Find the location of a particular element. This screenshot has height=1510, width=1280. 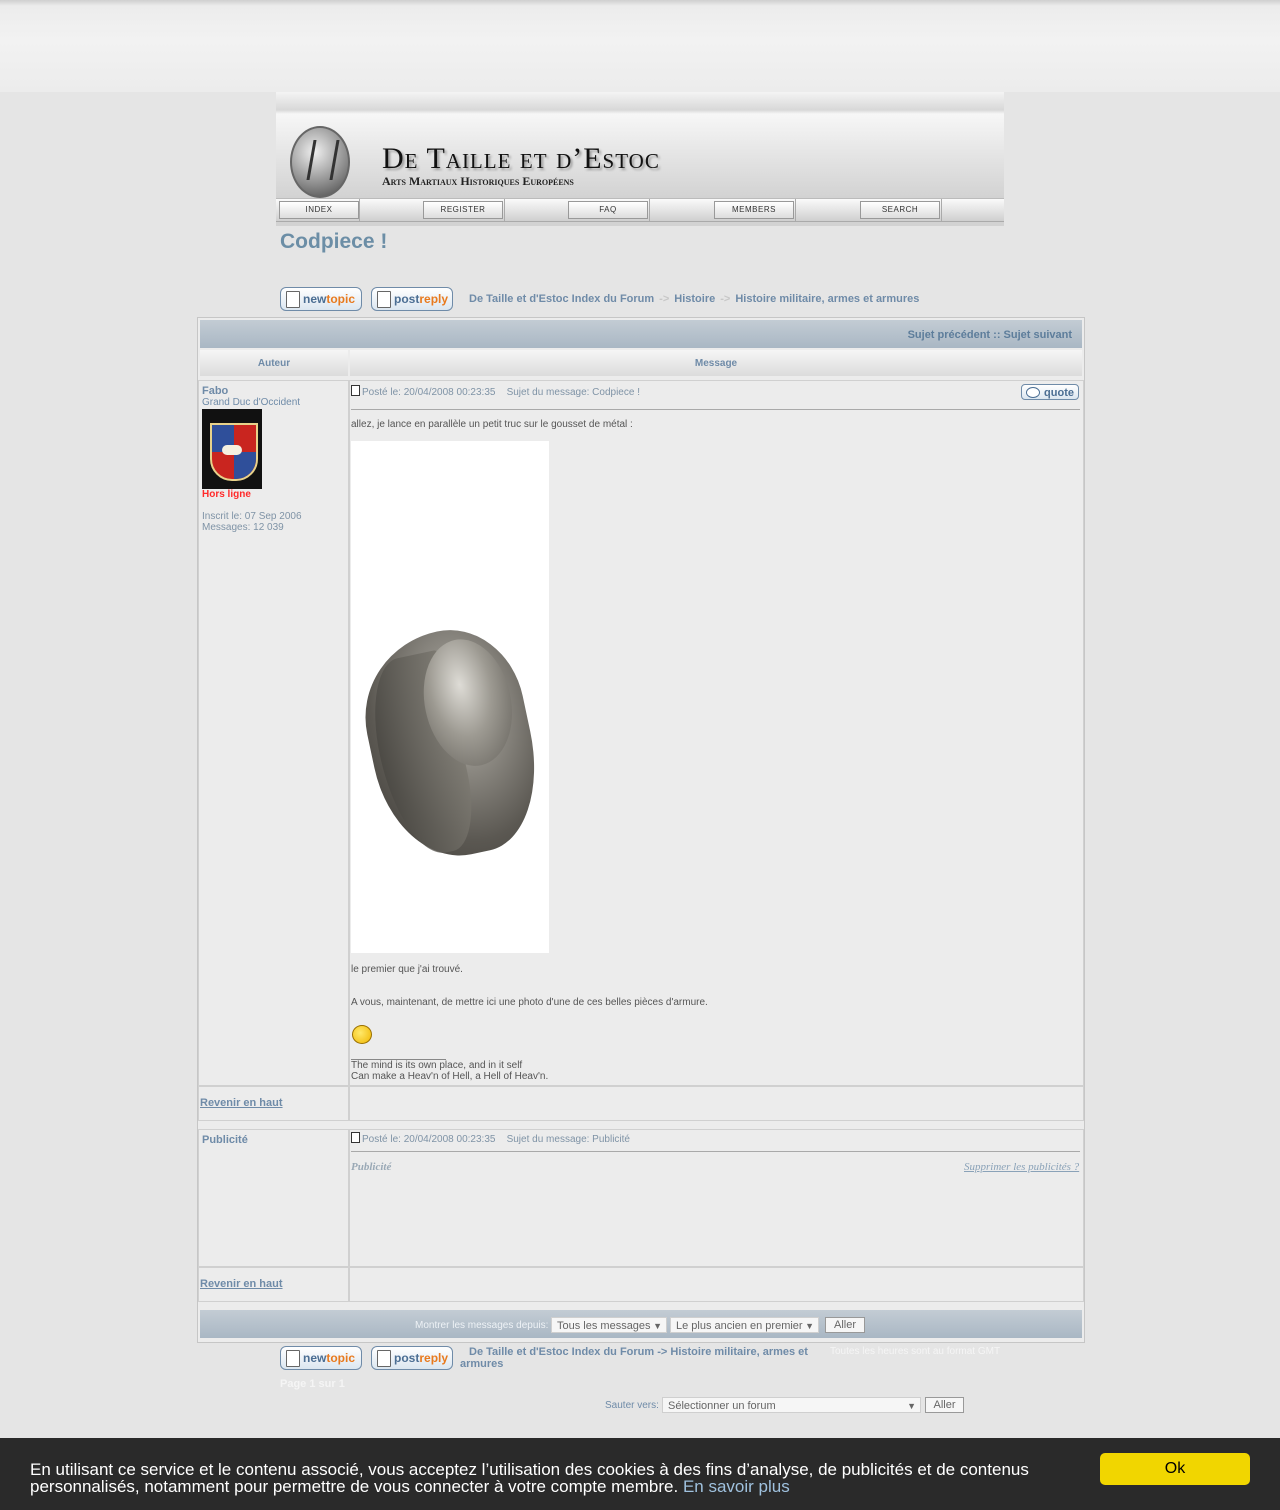

timezone-note: Toutes les heures sont au format GMT is located at coordinates (915, 1351).